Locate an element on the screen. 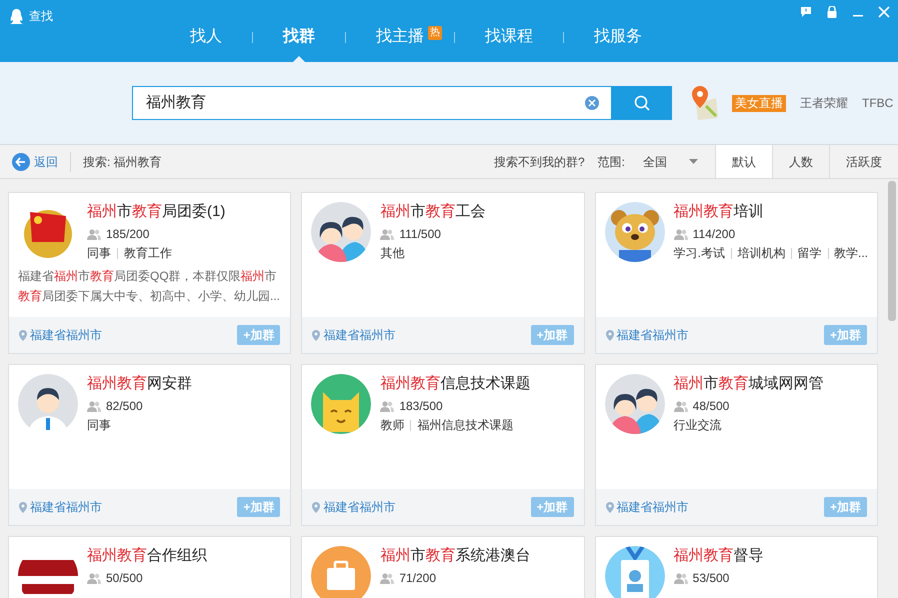 The width and height of the screenshot is (898, 598). close-icon is located at coordinates (884, 12).